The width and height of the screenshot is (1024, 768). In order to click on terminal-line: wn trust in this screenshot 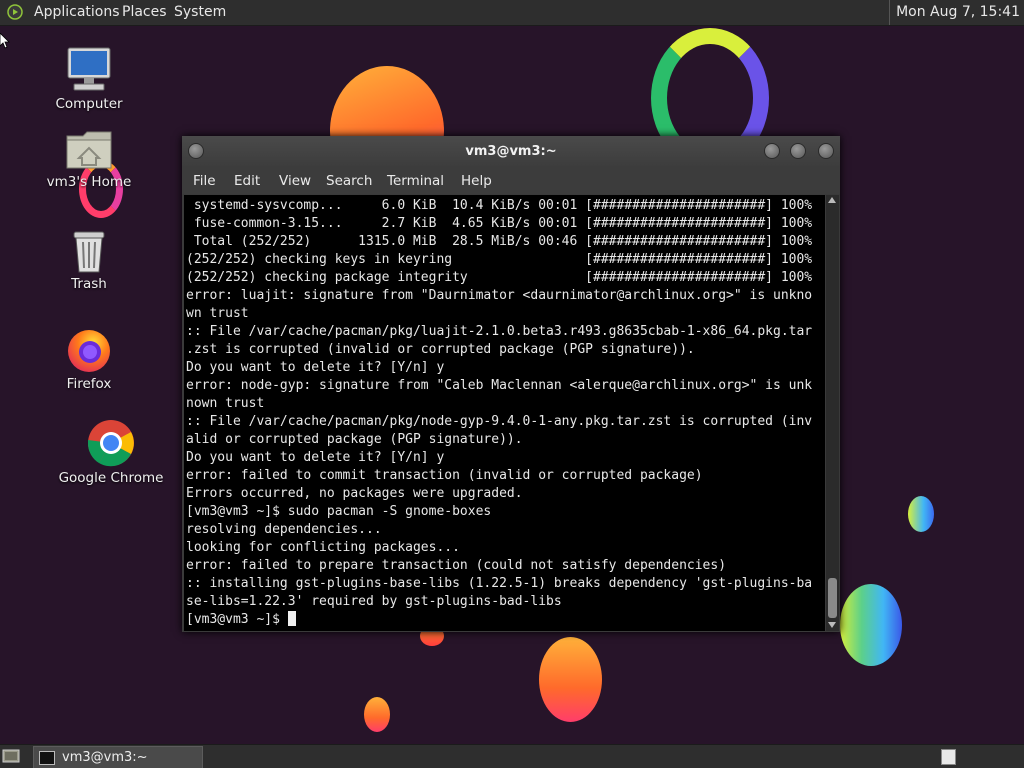, I will do `click(217, 313)`.